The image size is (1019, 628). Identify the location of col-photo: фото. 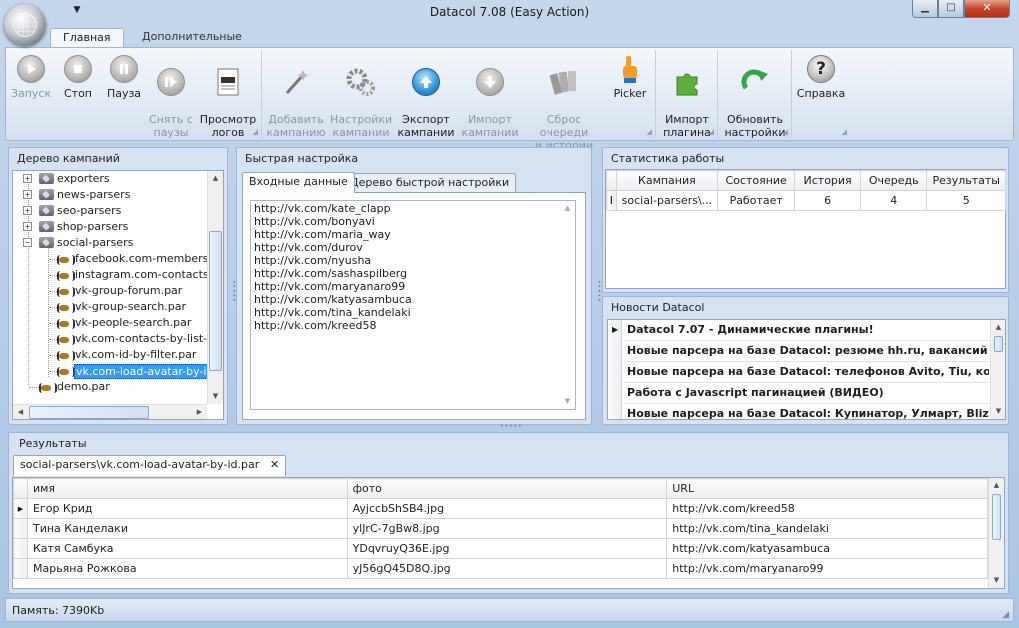
(507, 488).